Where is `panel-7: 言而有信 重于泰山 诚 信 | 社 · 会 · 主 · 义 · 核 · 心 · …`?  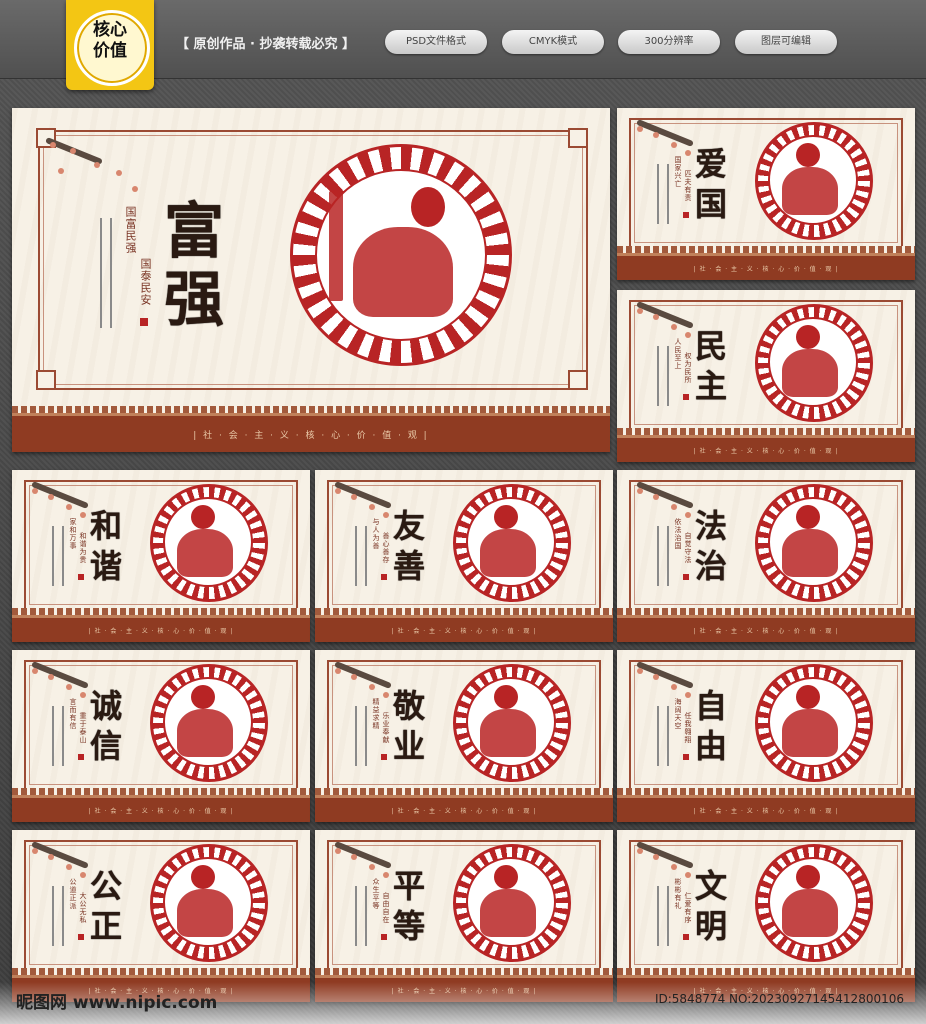
panel-7: 言而有信 重于泰山 诚 信 | 社 · 会 · 主 · 义 · 核 · 心 · … is located at coordinates (161, 736).